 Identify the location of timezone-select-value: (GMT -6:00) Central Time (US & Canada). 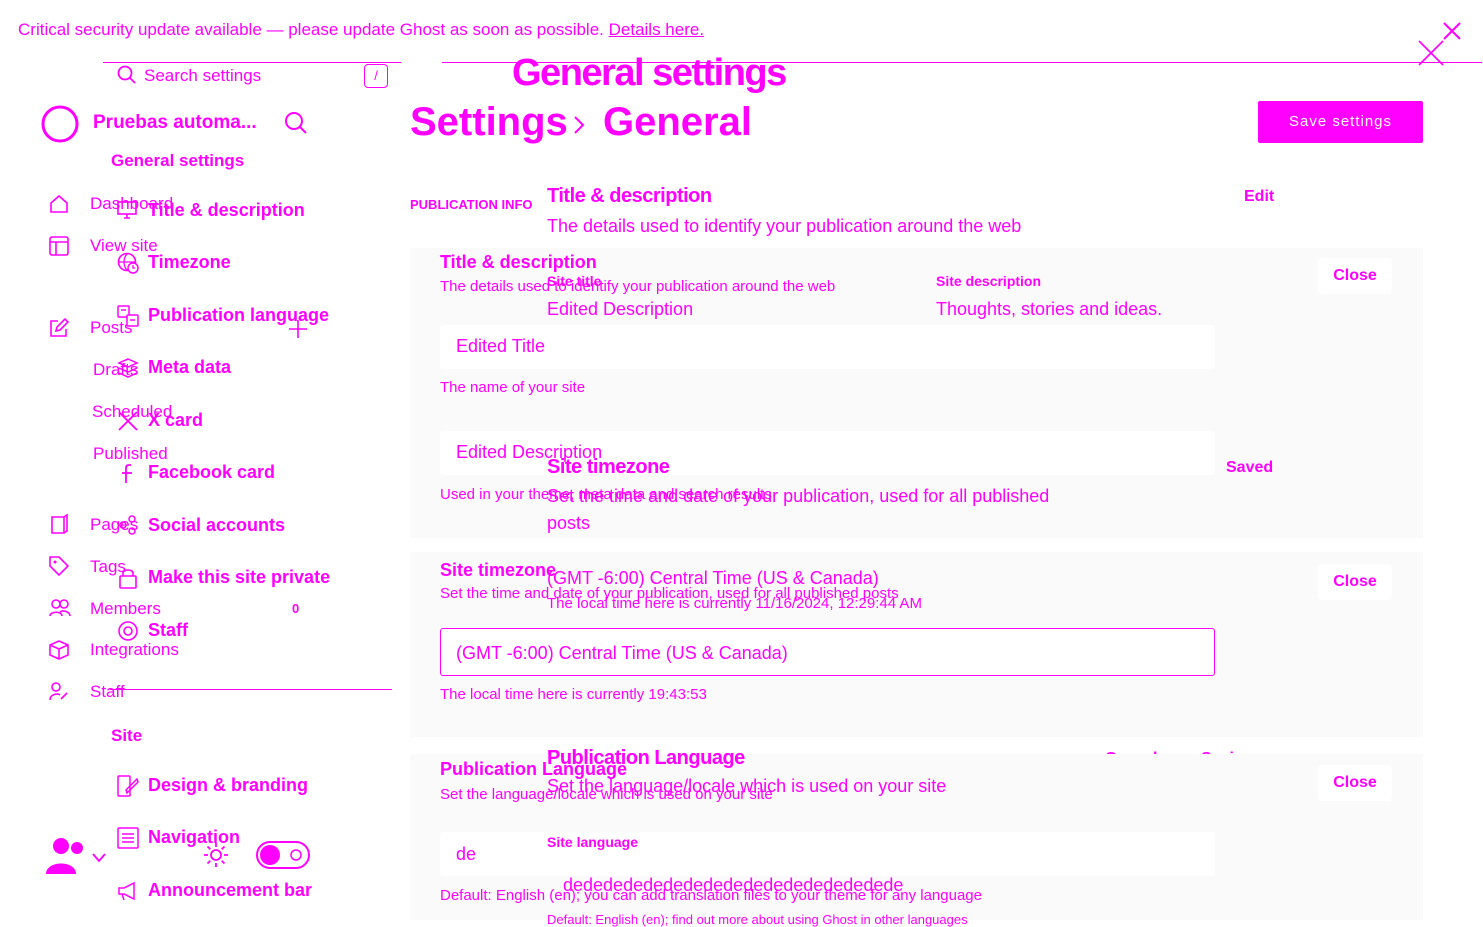
(622, 653).